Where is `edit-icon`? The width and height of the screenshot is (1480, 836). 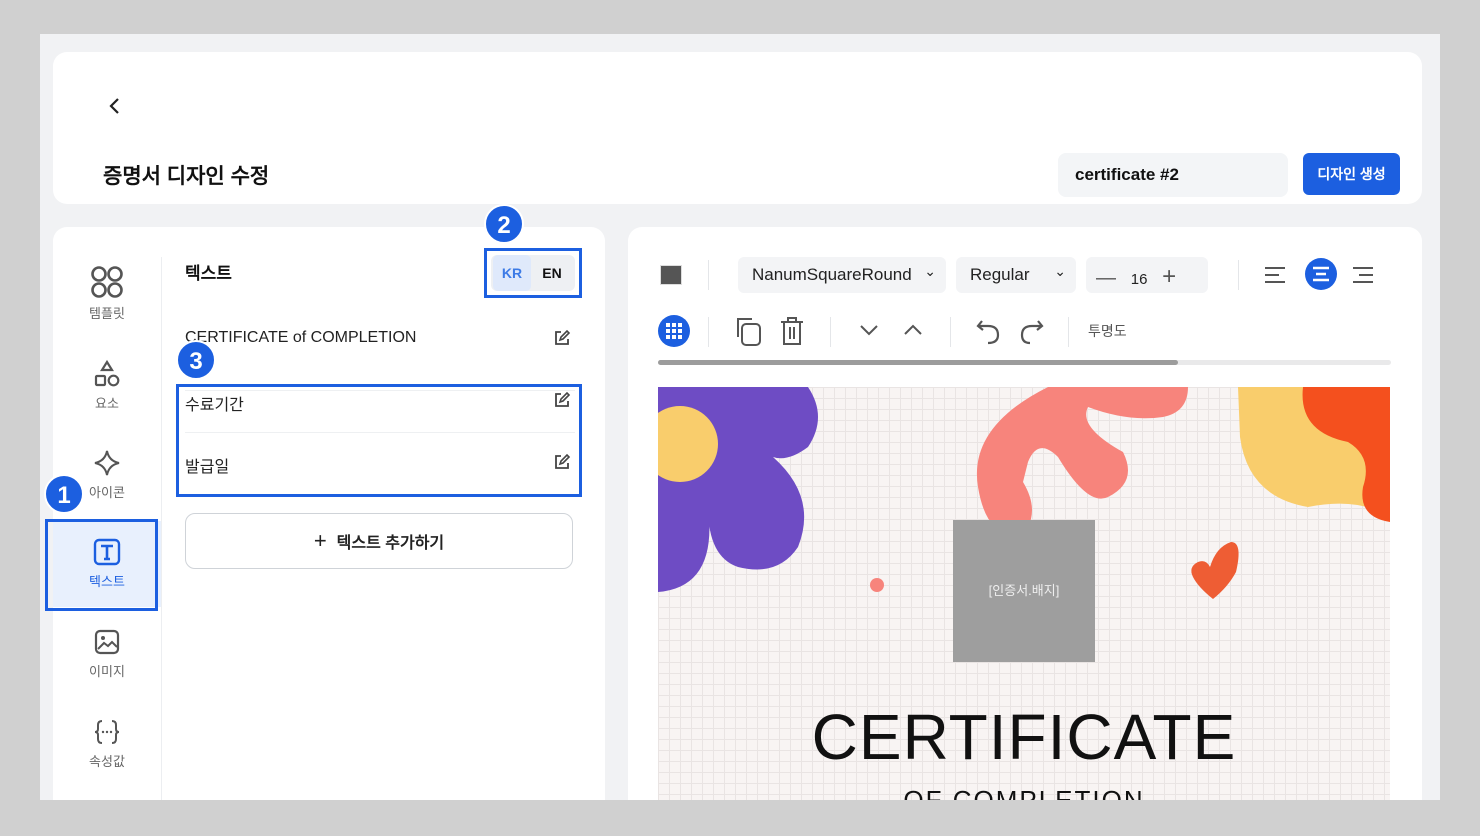 edit-icon is located at coordinates (562, 338).